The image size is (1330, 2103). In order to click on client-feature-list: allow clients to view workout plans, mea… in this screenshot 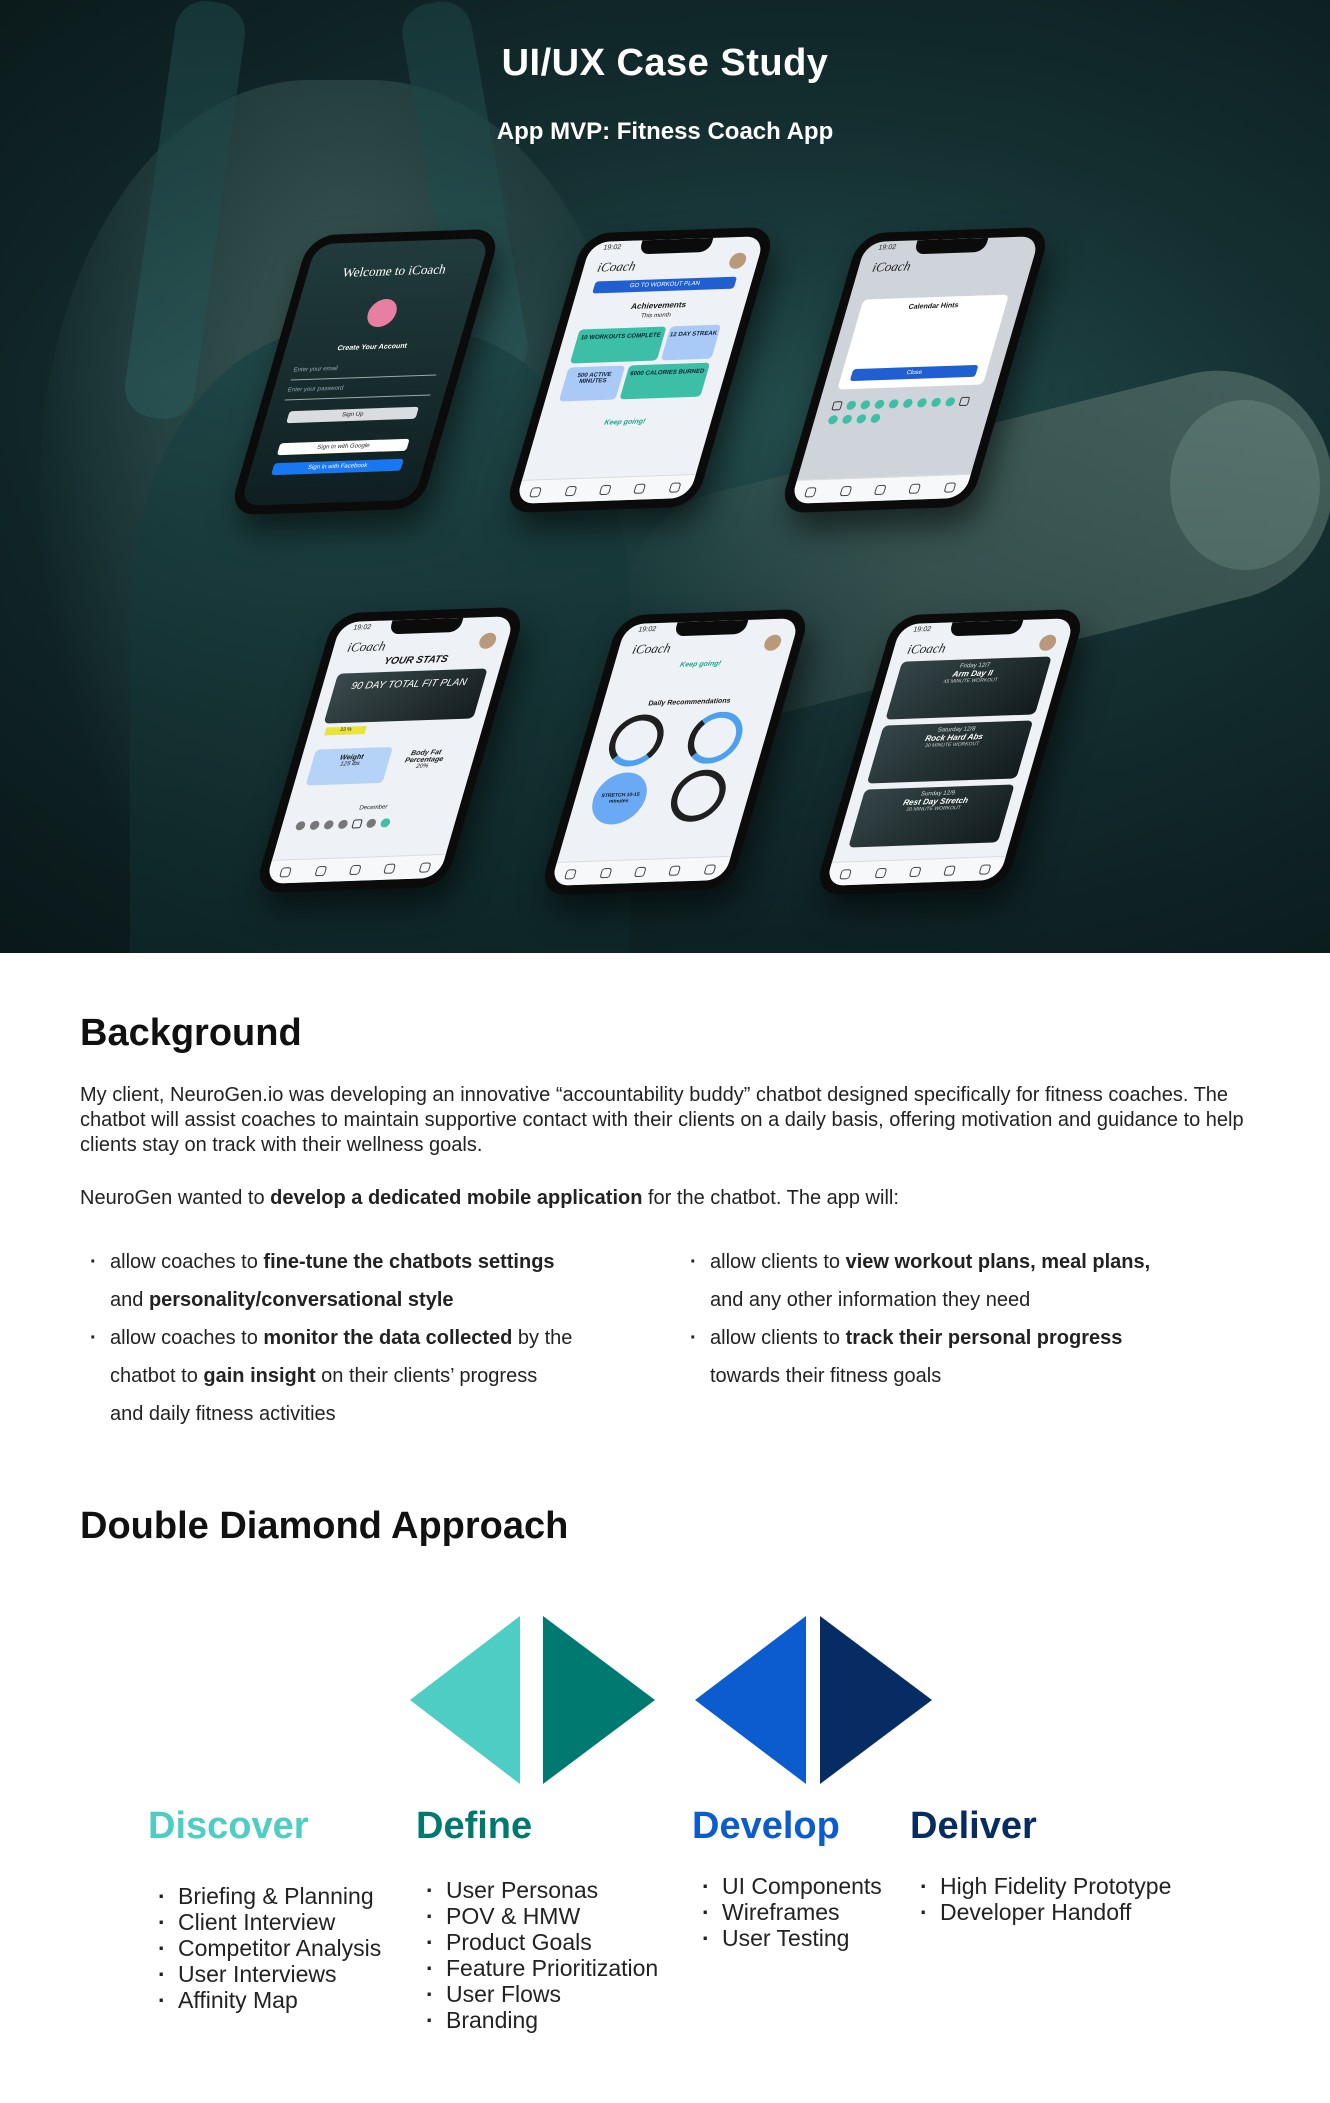, I will do `click(980, 1319)`.